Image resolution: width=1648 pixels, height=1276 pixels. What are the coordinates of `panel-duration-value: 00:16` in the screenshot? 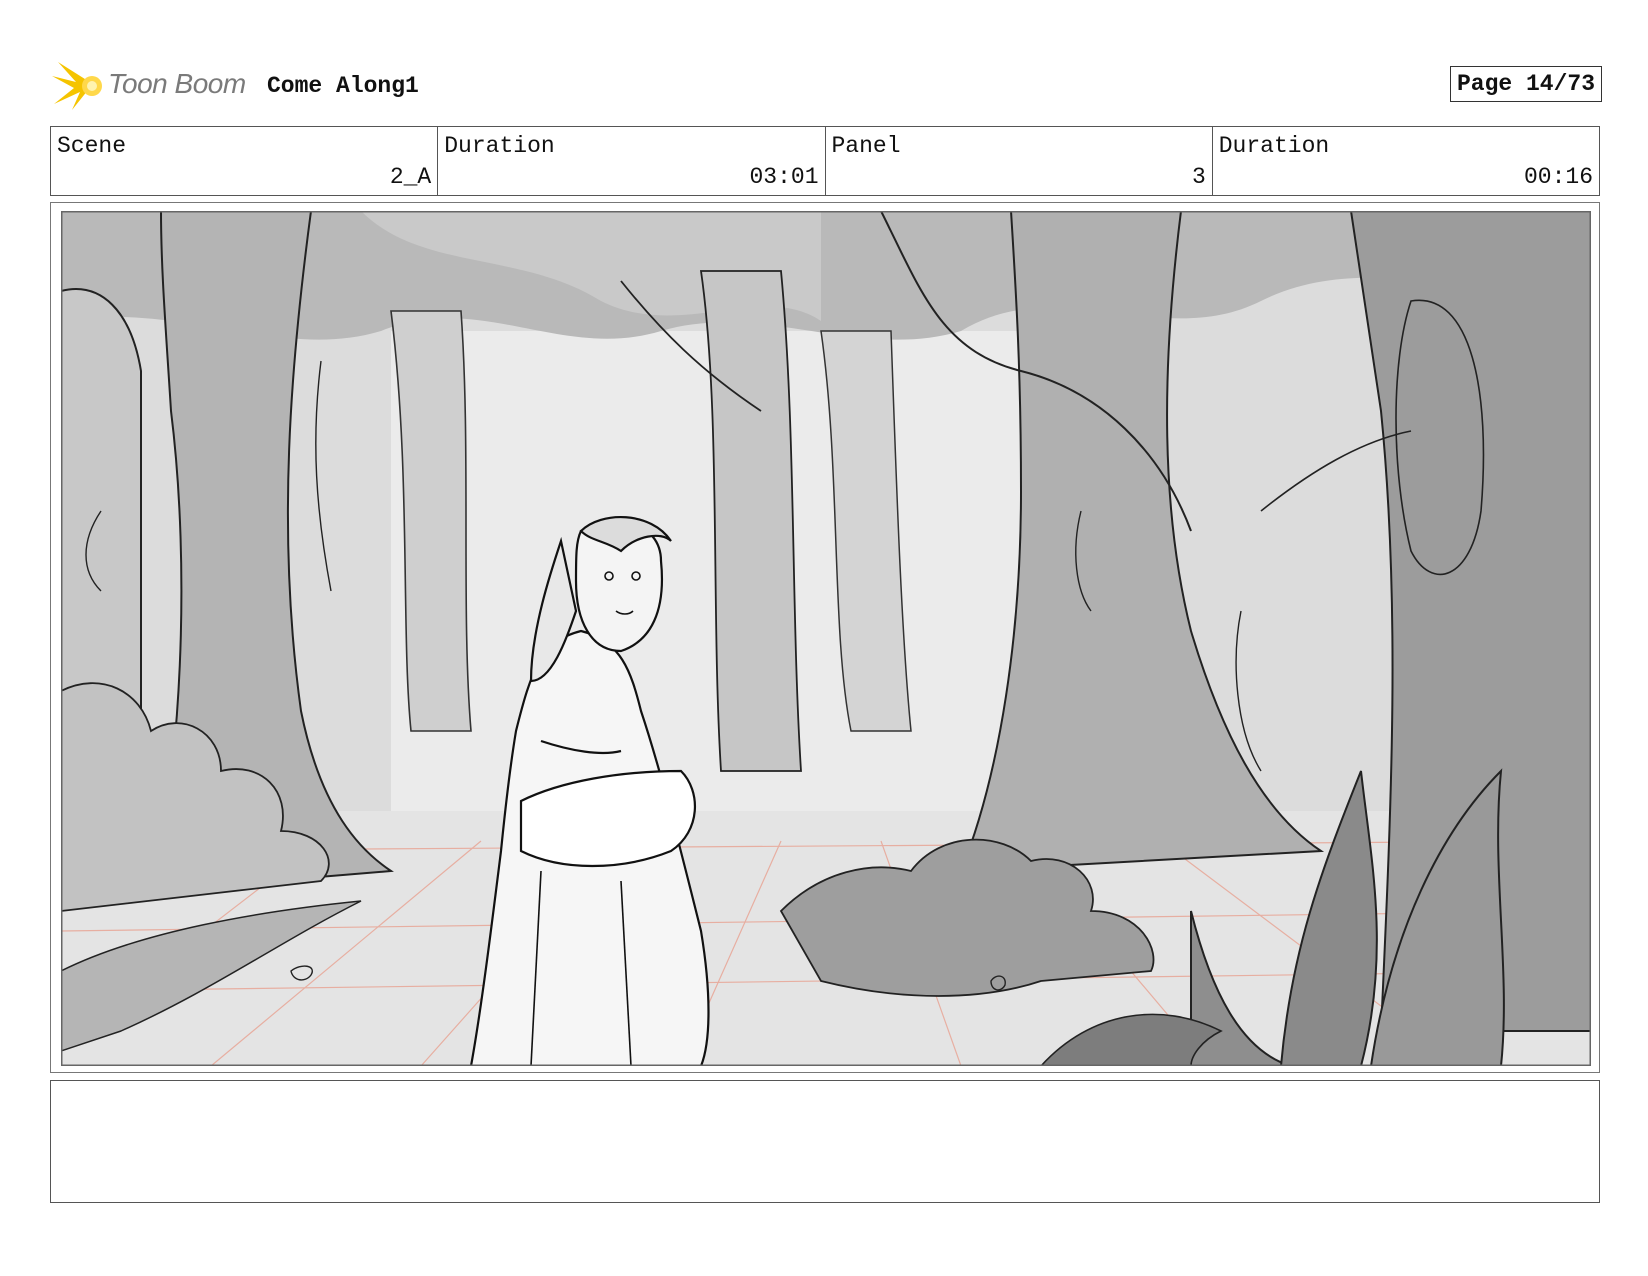 It's located at (1558, 177).